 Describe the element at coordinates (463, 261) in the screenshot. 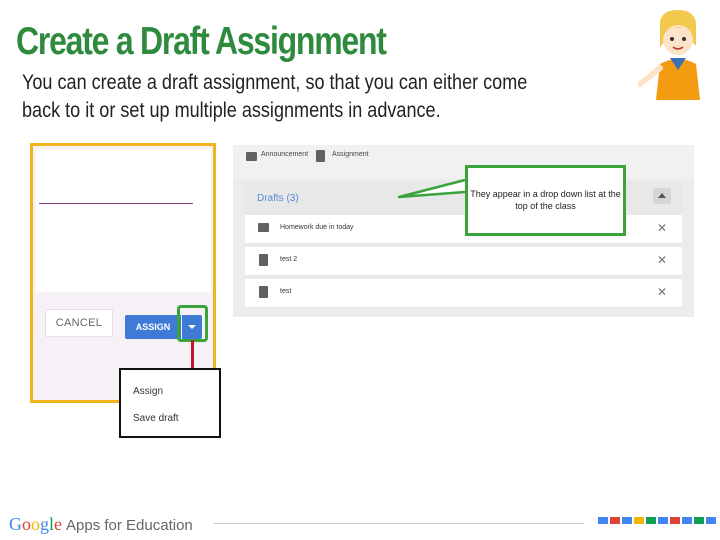

I see `draft-row: test 2 ✕` at that location.